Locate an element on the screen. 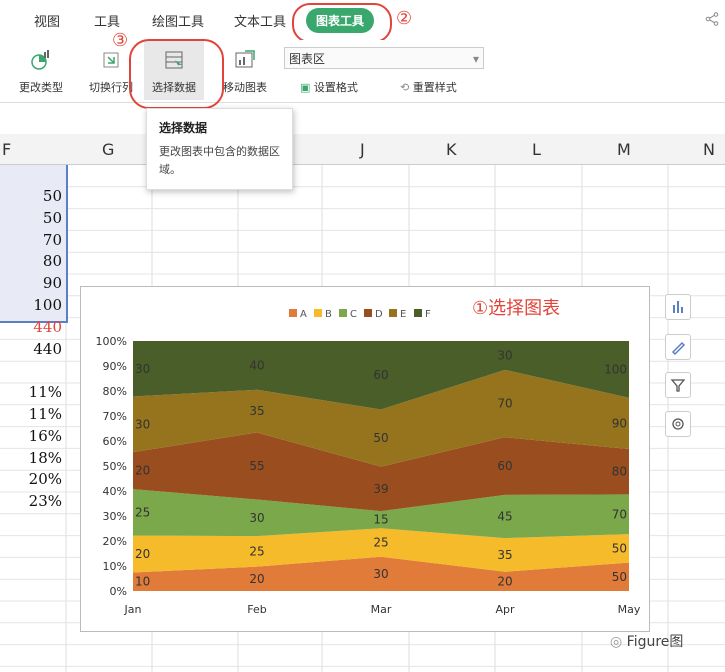 Image resolution: width=725 pixels, height=672 pixels. watermark: ◎ Figure图 is located at coordinates (646, 641).